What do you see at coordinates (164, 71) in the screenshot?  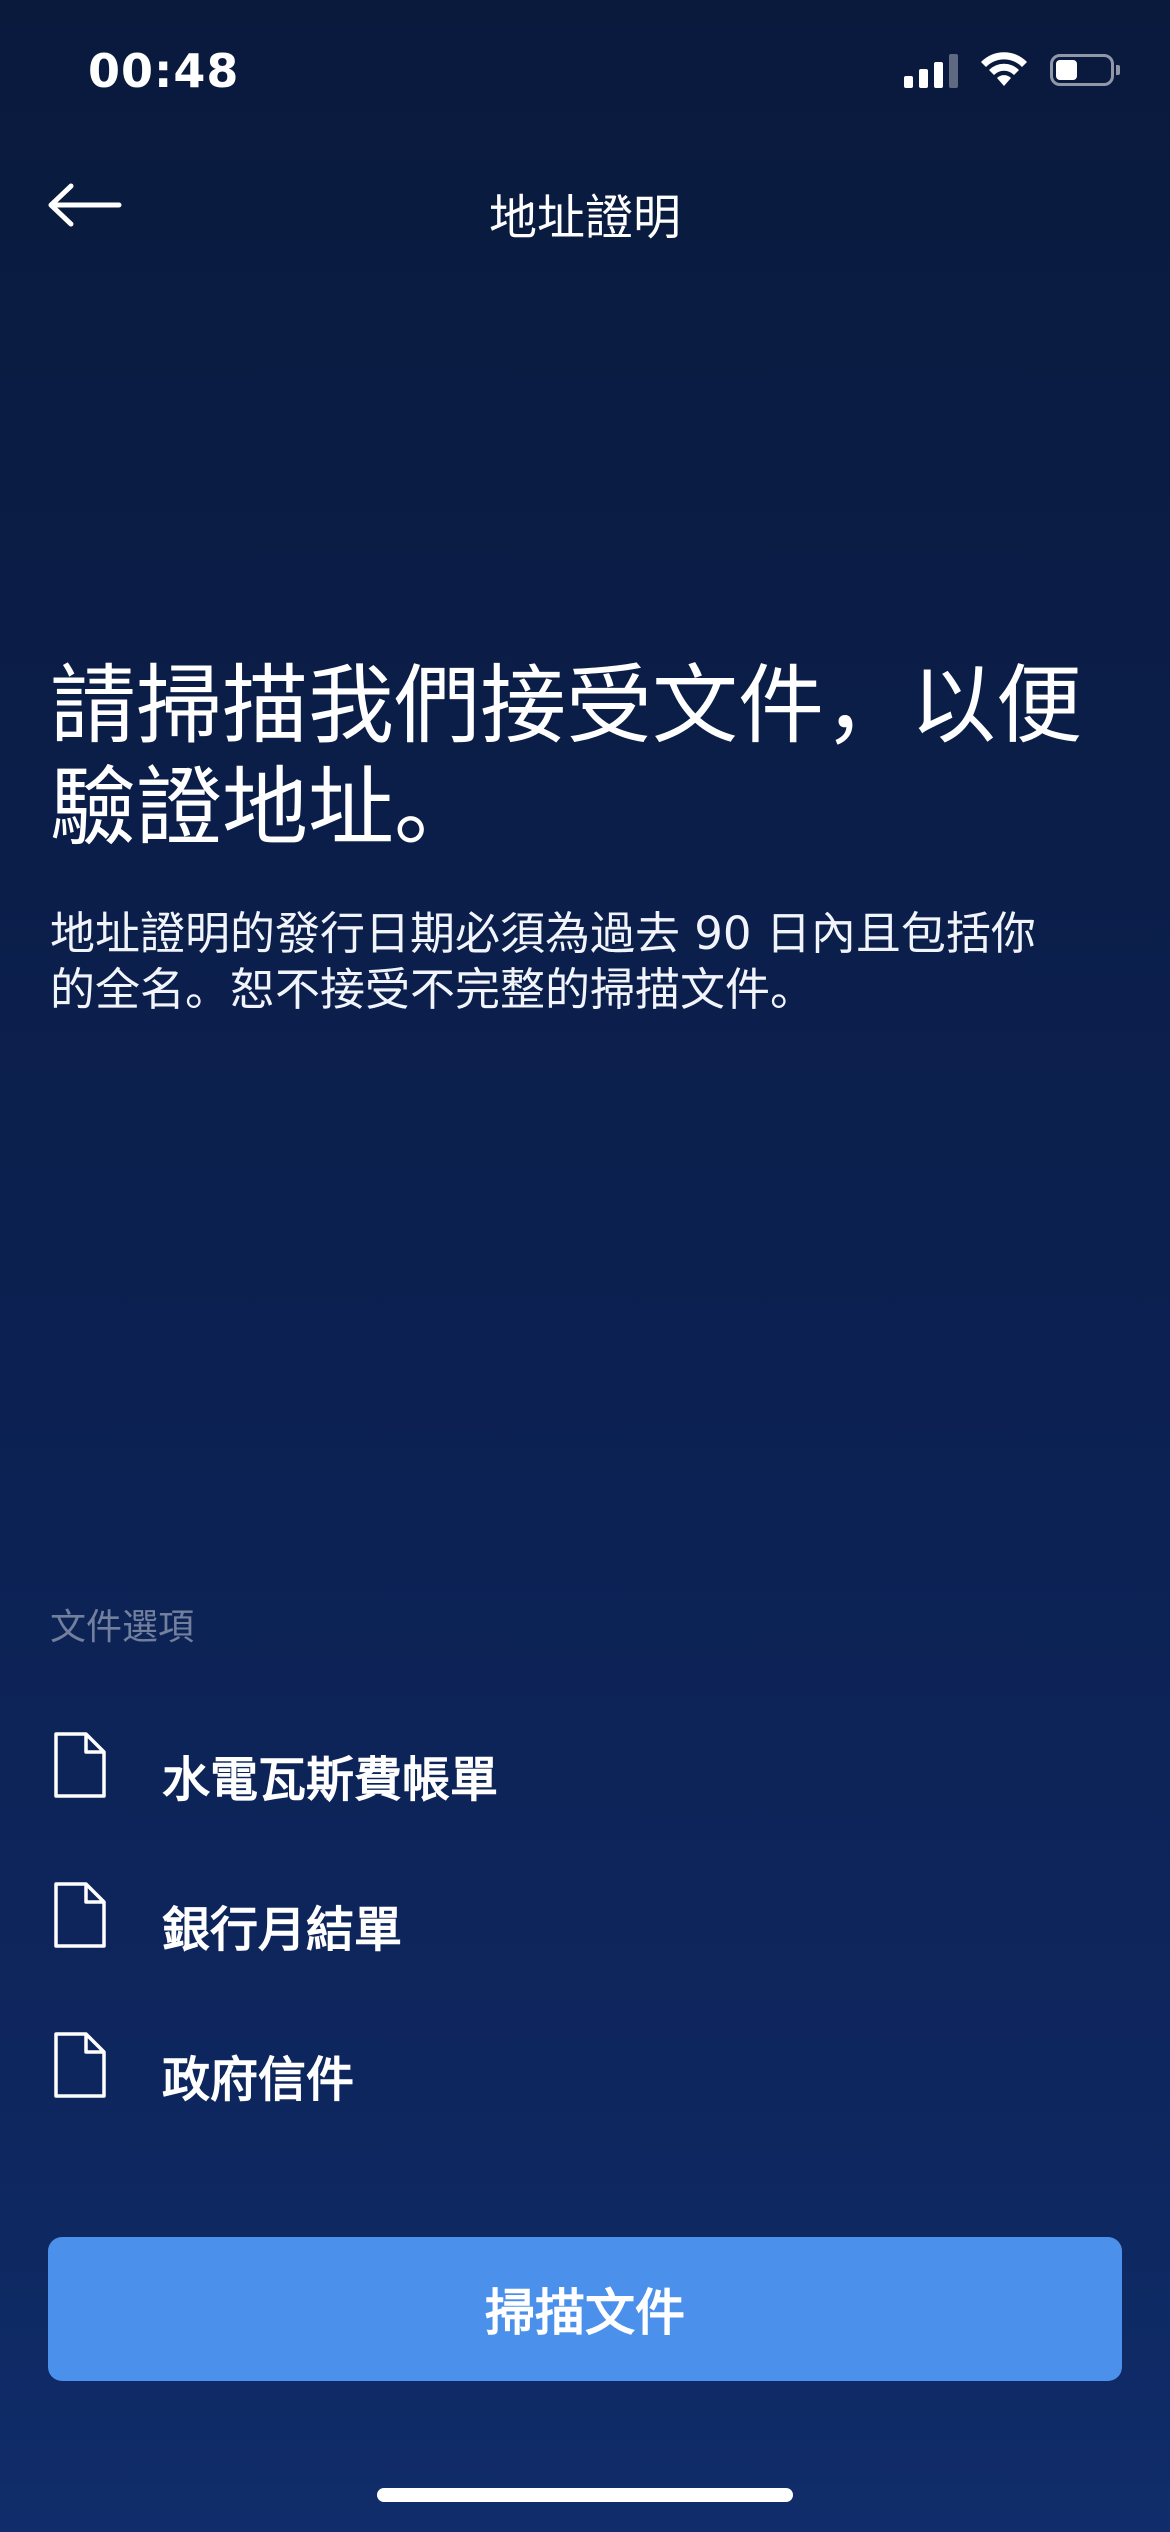 I see `status-time: 00:48` at bounding box center [164, 71].